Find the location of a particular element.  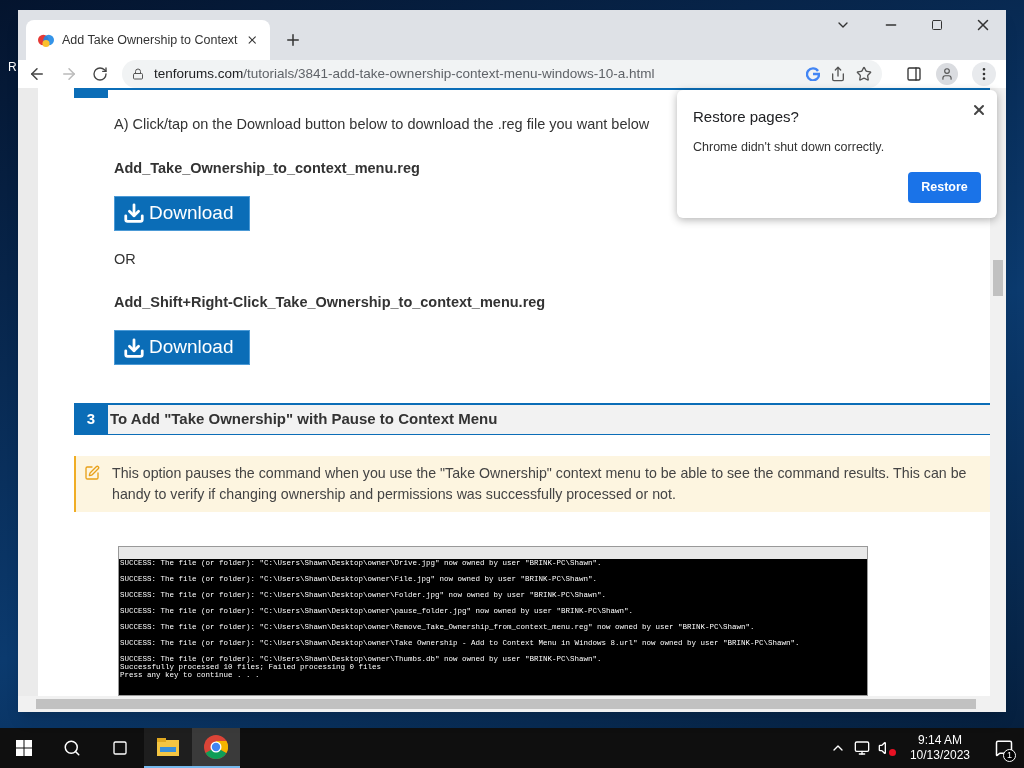

new-tab-icon is located at coordinates (293, 40).